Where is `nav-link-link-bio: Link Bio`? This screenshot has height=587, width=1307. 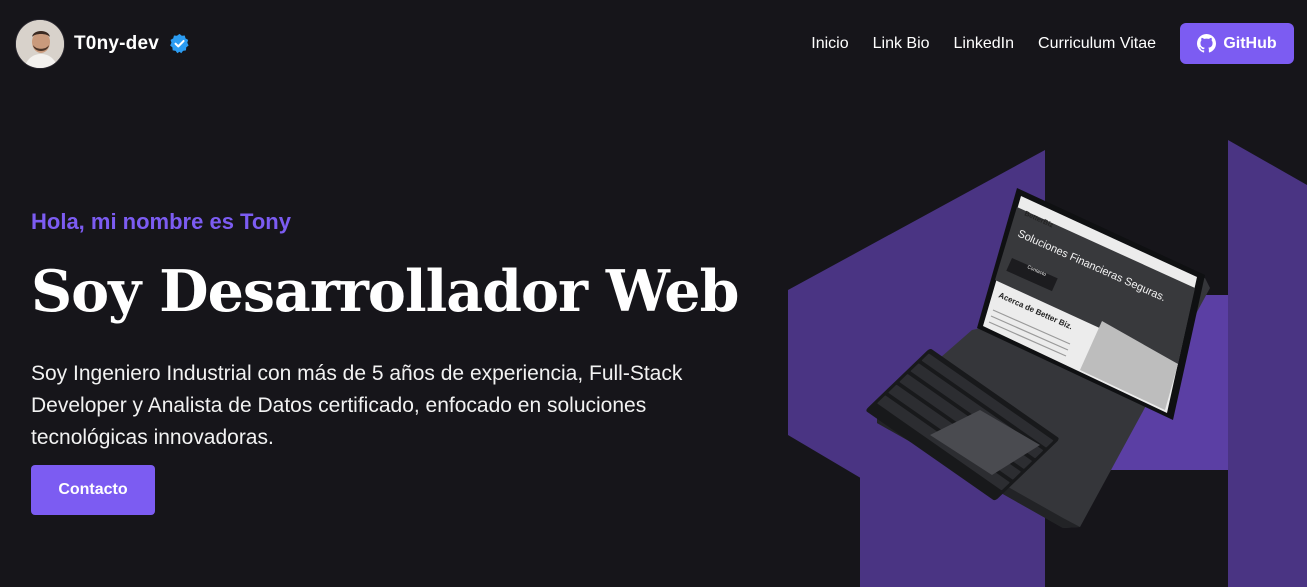
nav-link-link-bio: Link Bio is located at coordinates (901, 44).